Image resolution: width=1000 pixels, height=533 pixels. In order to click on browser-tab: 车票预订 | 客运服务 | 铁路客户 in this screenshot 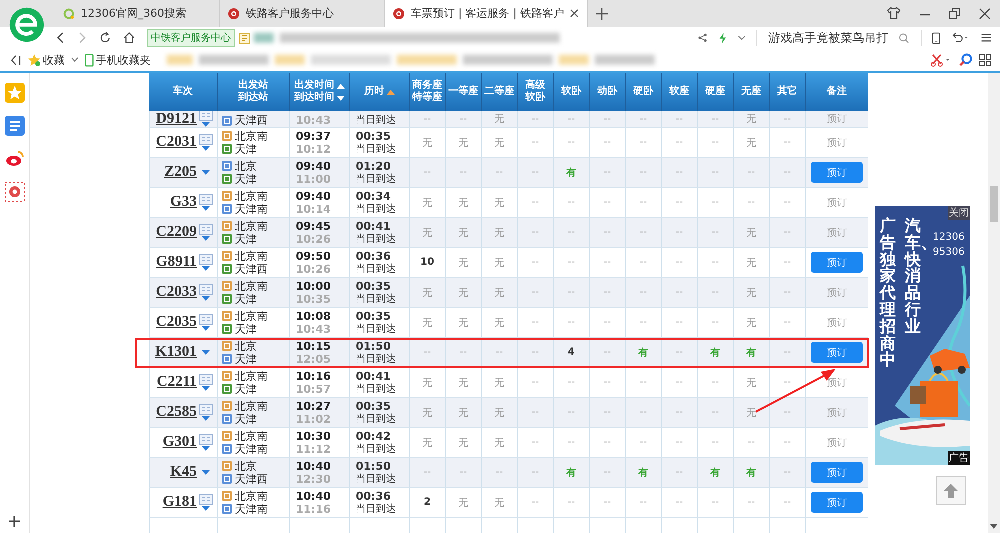, I will do `click(486, 13)`.